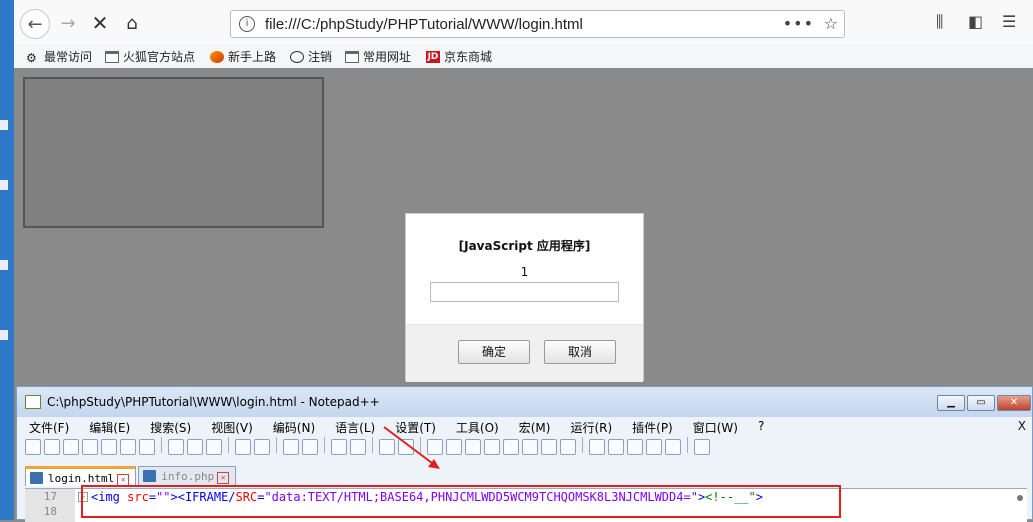 The image size is (1033, 522). What do you see at coordinates (411, 447) in the screenshot?
I see `annotation-arrow` at bounding box center [411, 447].